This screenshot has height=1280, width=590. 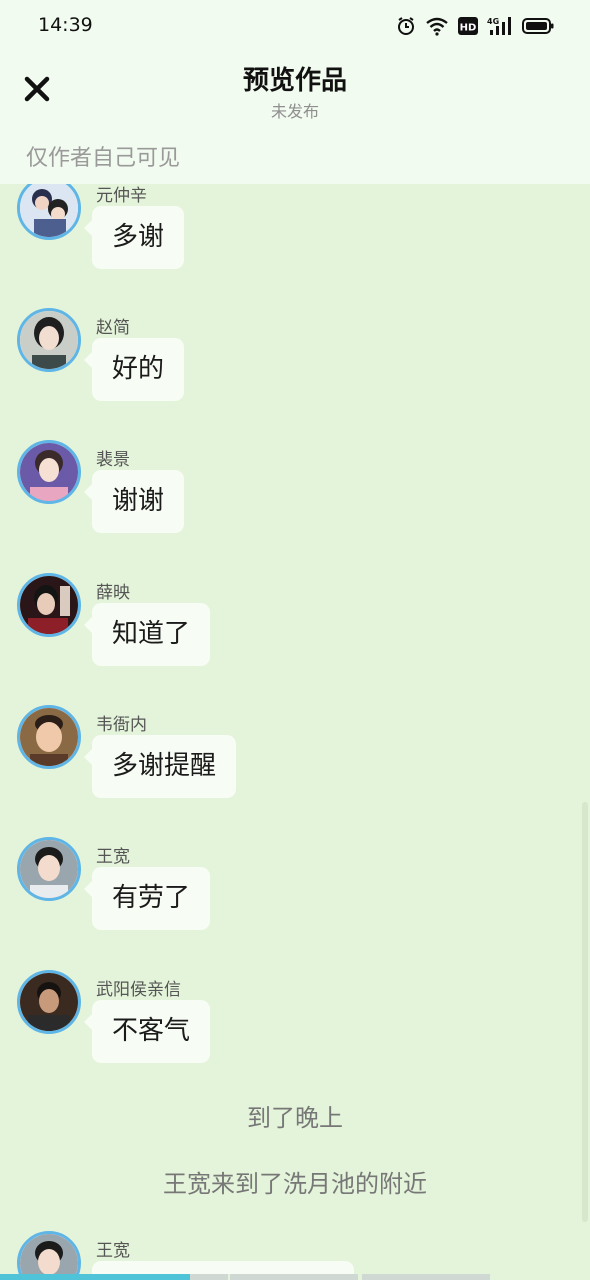 I want to click on header: 14:39 HD 4G 预览作品 未发布 仅作者自己可见, so click(x=295, y=92).